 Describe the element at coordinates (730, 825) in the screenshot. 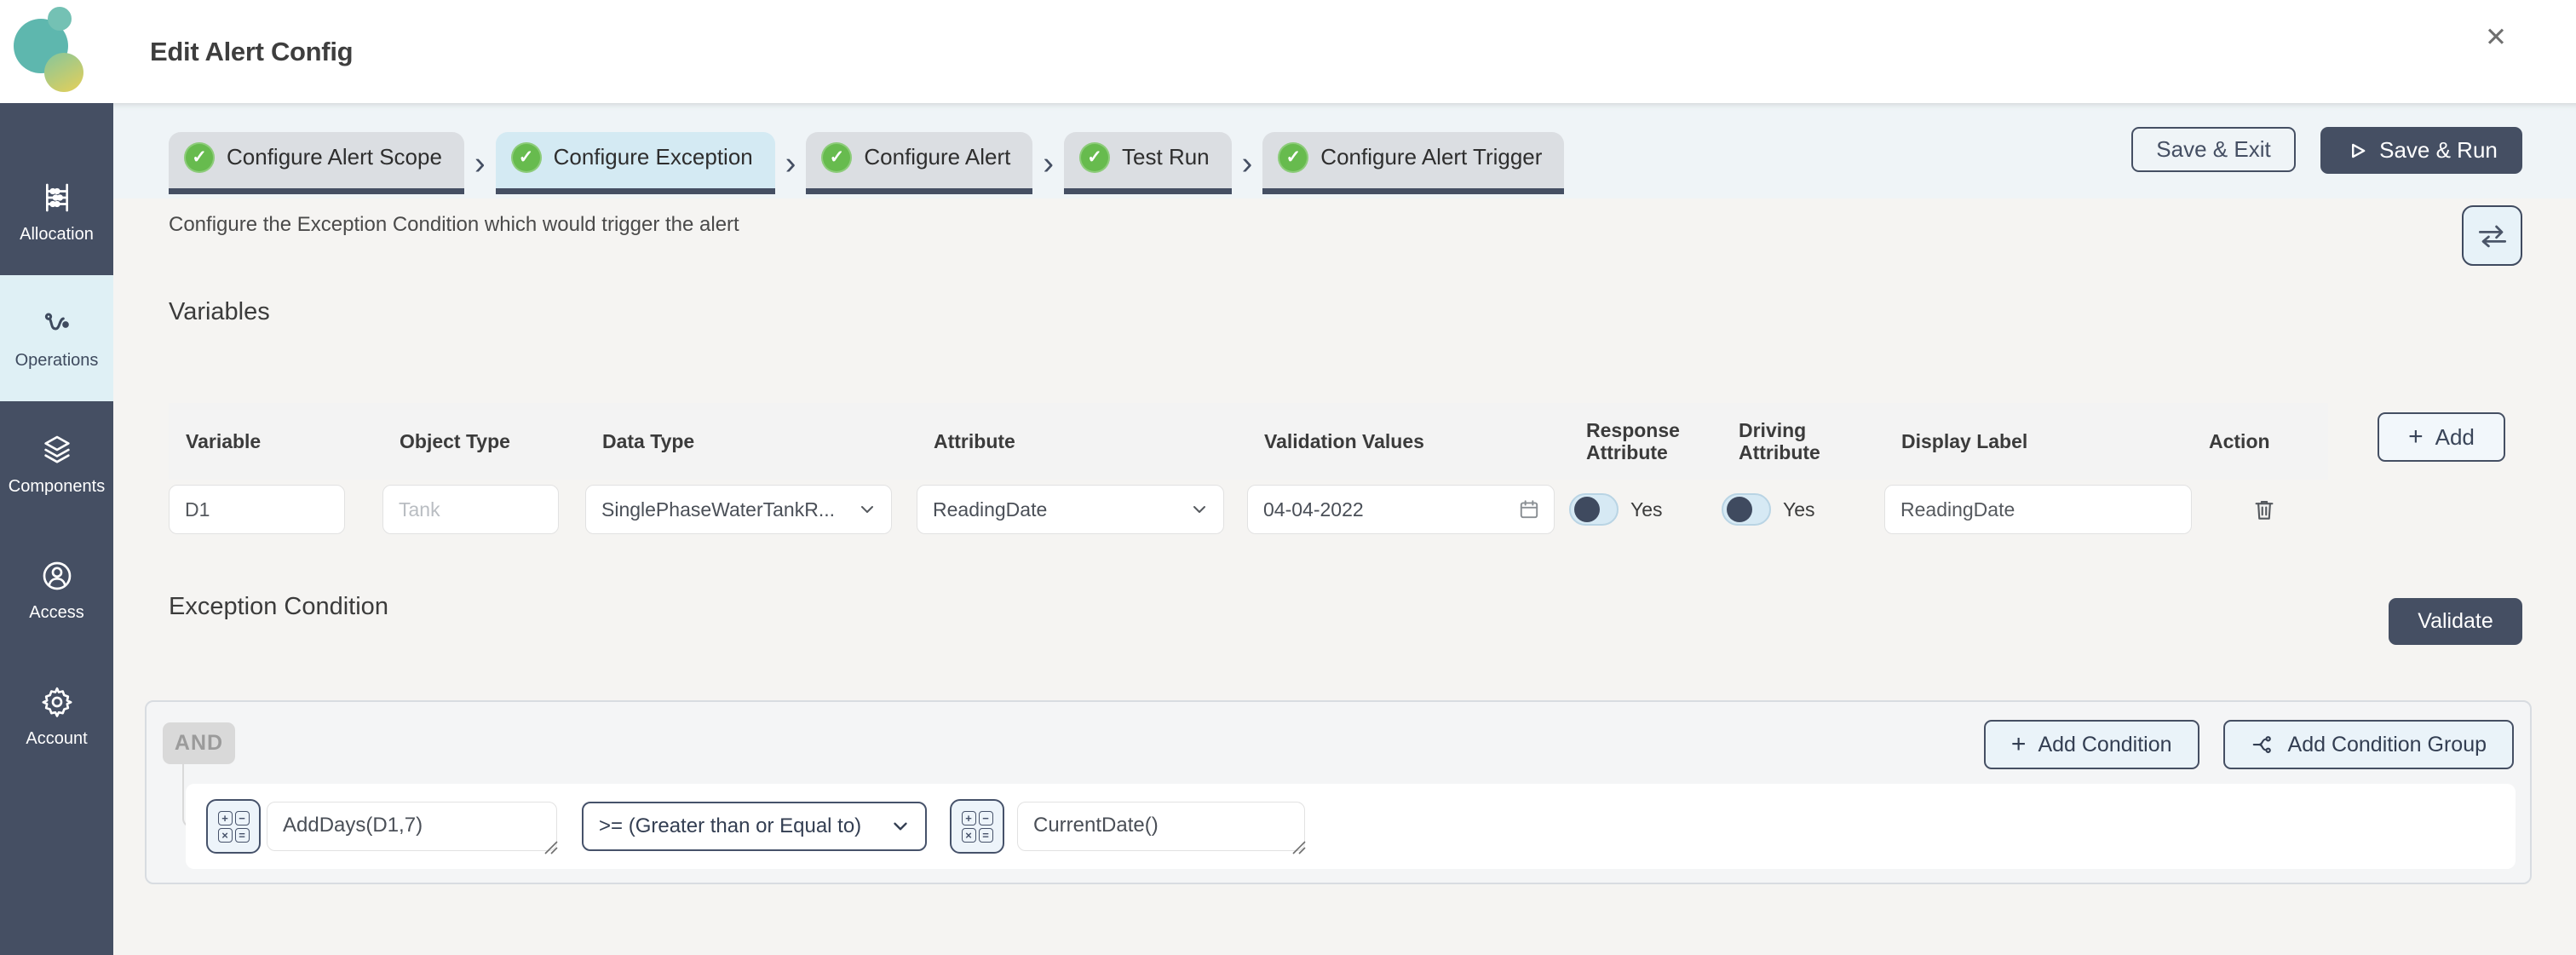

I see `operator-value: >= (Greater than or Equal to)` at that location.